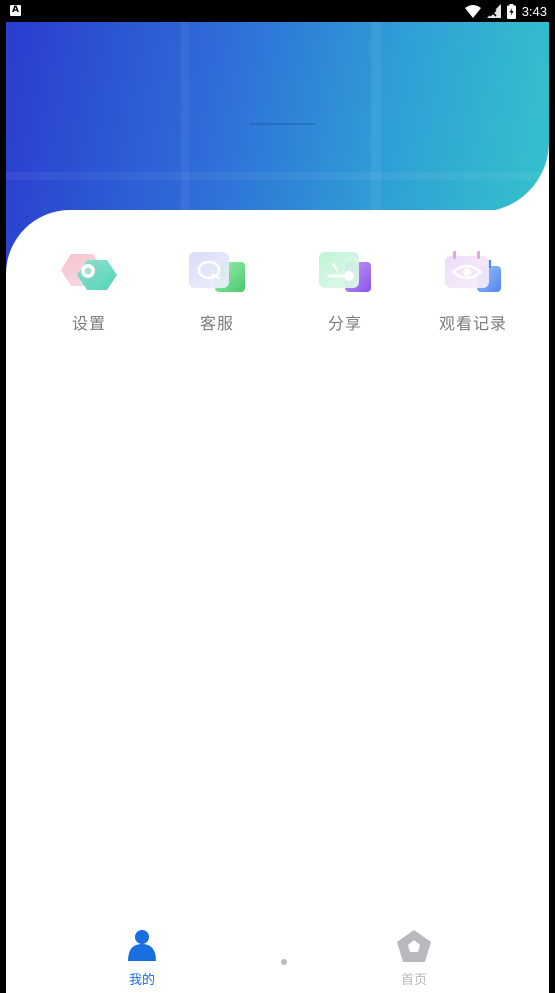  Describe the element at coordinates (217, 273) in the screenshot. I see `customer-service-icon` at that location.